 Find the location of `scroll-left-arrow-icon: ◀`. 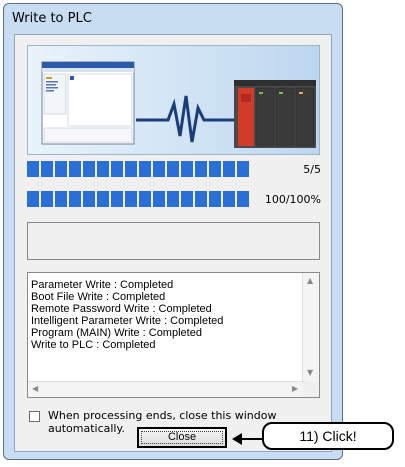

scroll-left-arrow-icon: ◀ is located at coordinates (35, 389).